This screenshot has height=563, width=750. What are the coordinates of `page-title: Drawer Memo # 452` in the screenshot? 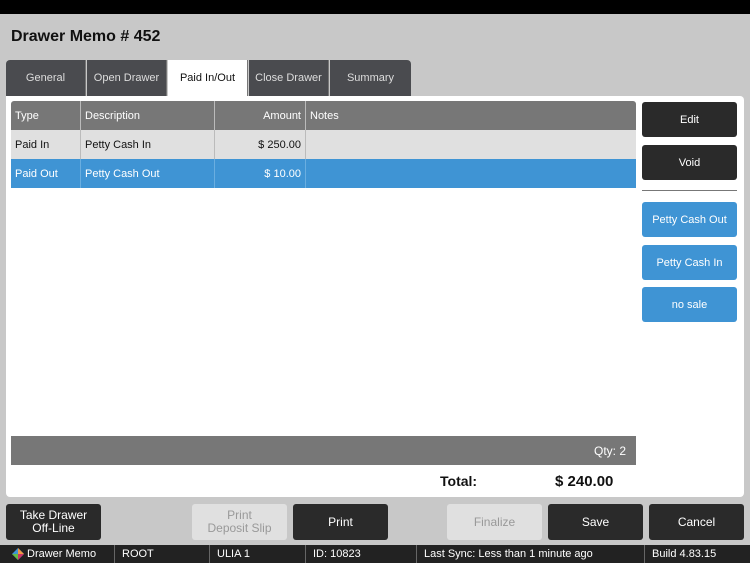 It's located at (86, 36).